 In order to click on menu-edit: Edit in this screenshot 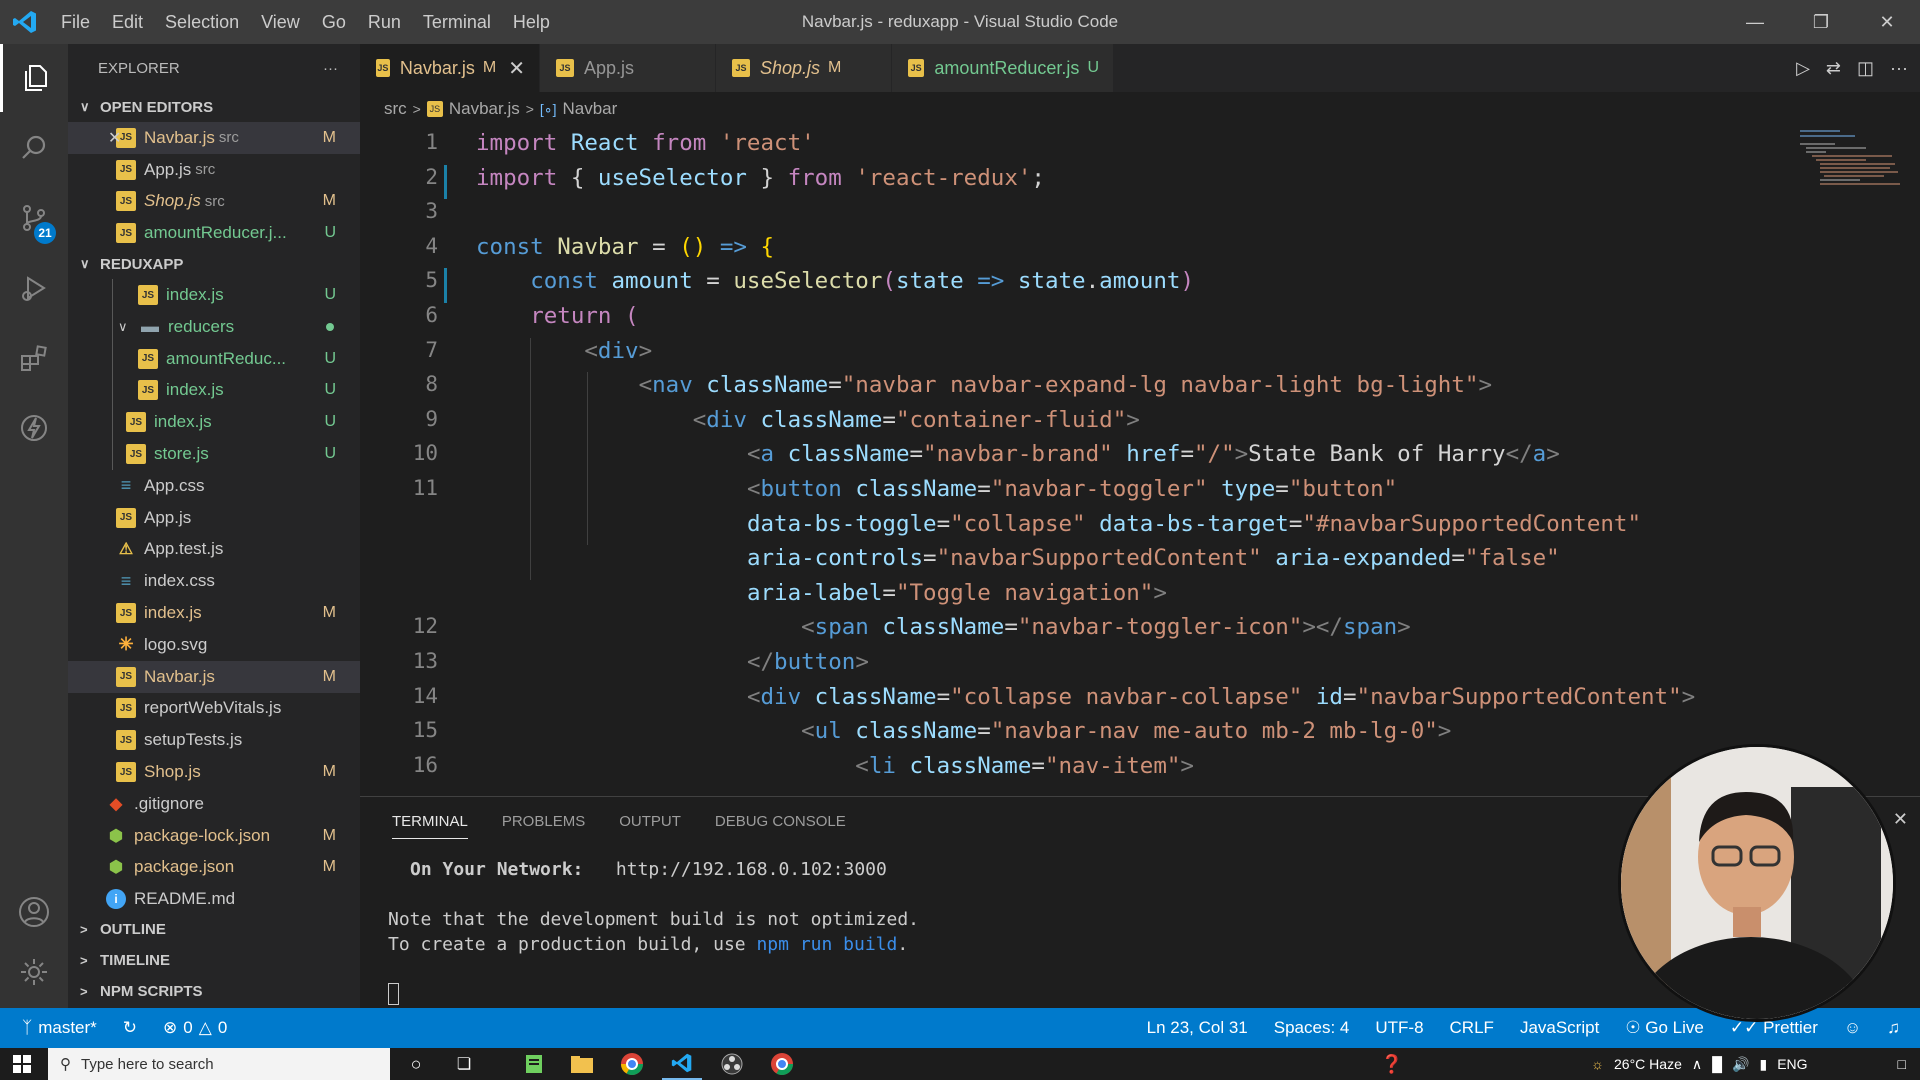, I will do `click(127, 22)`.